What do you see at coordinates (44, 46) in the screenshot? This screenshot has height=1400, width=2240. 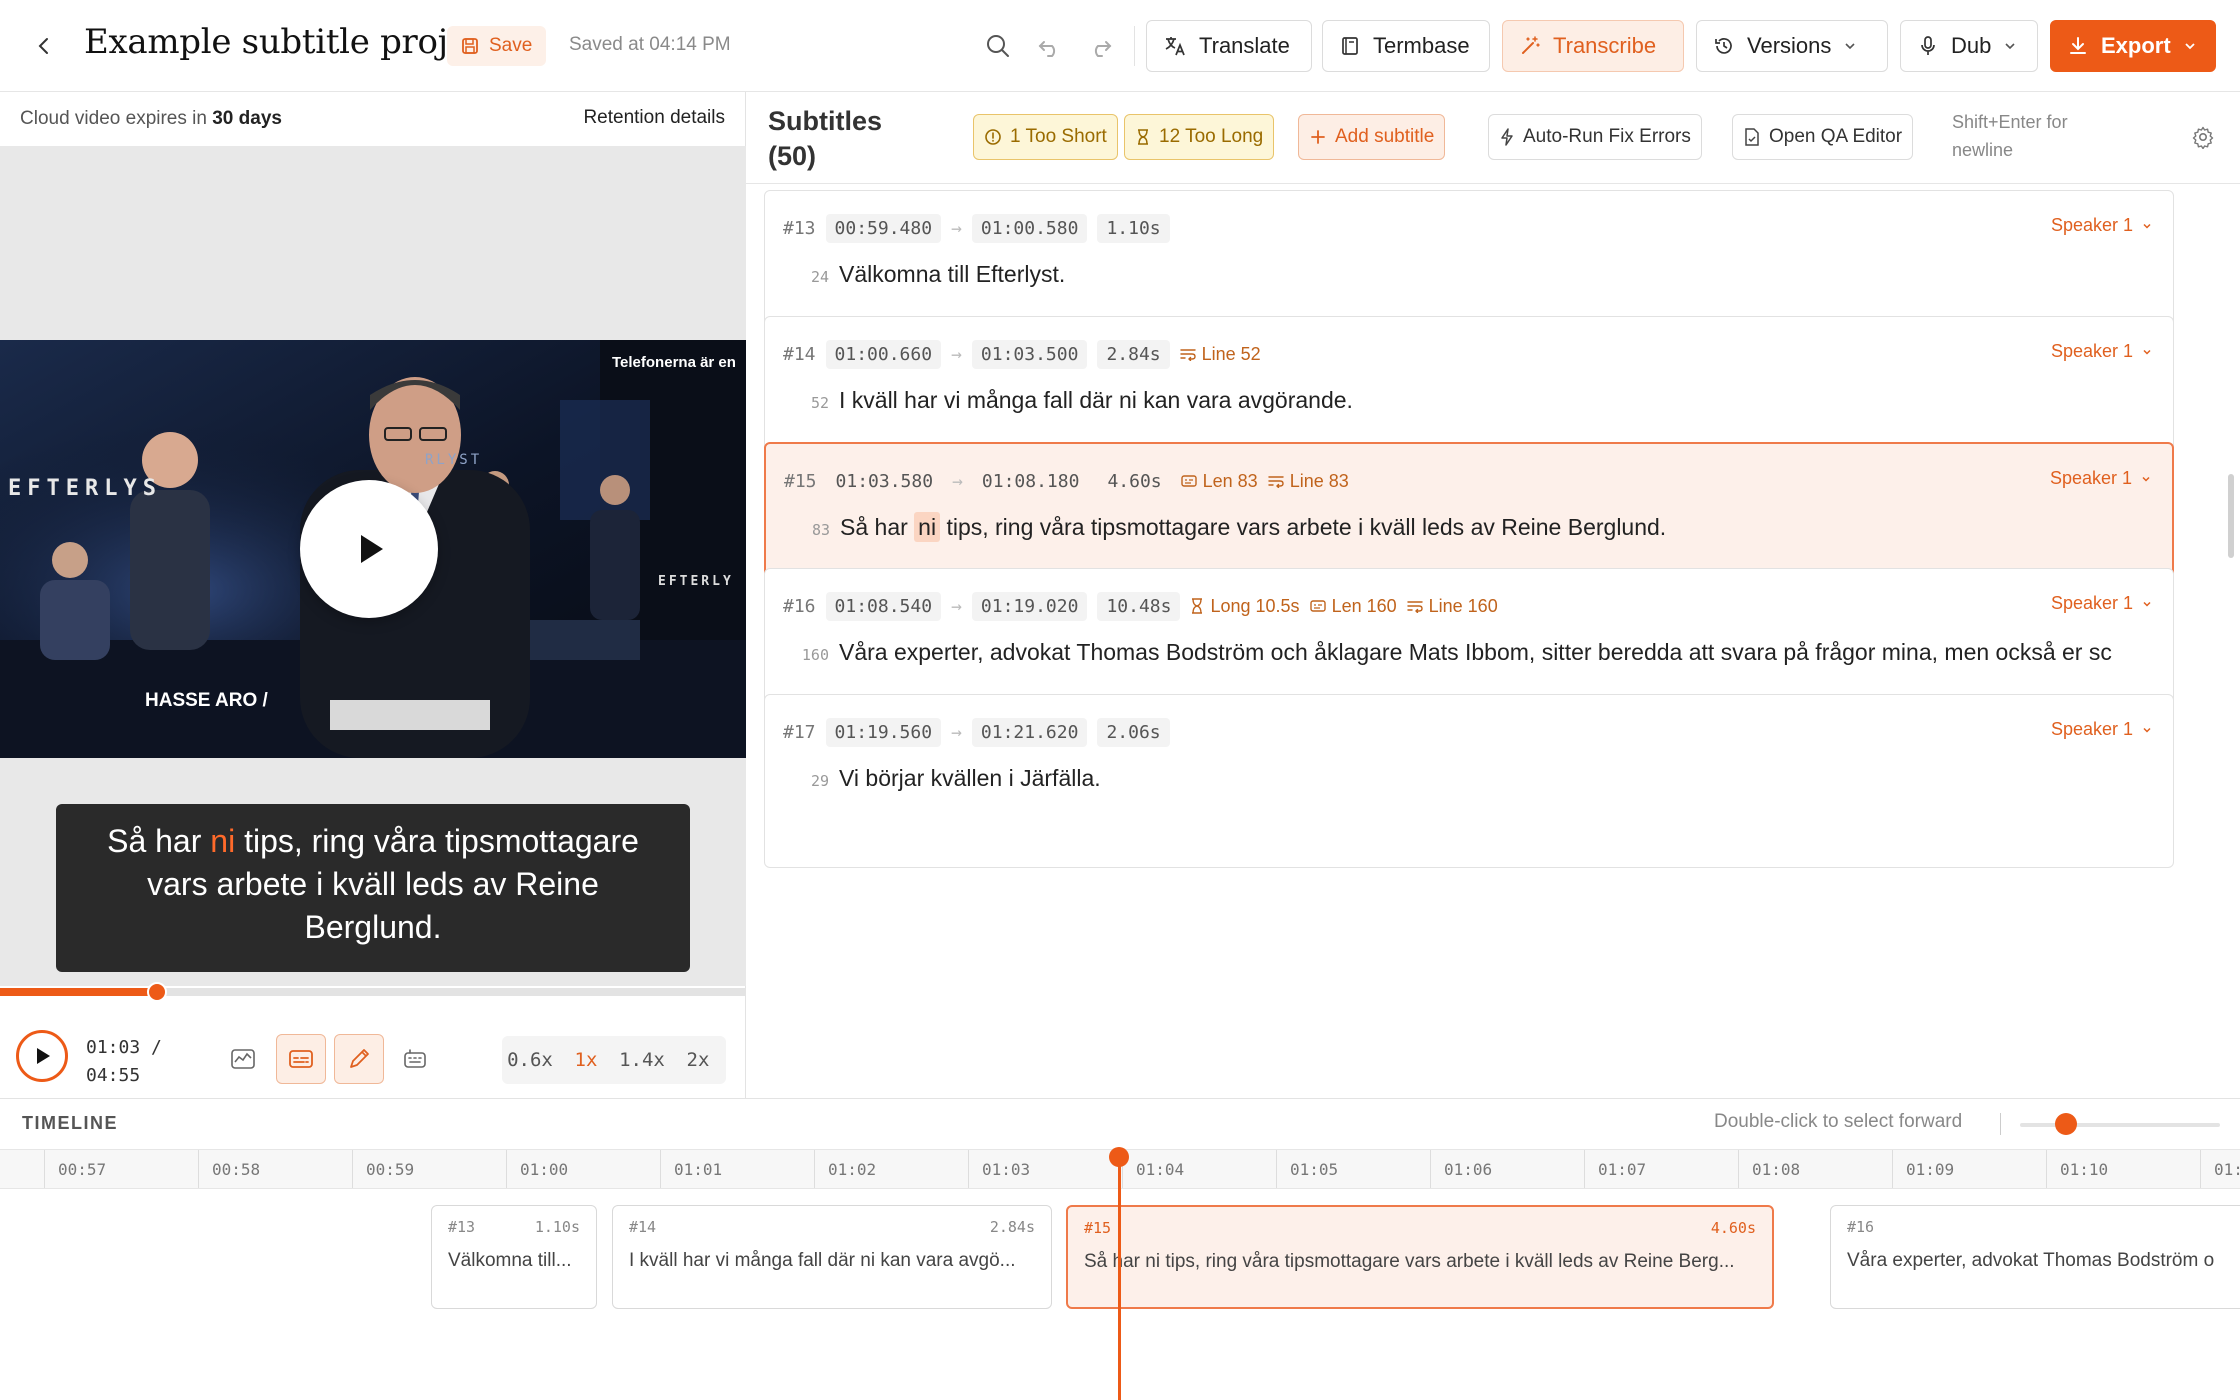 I see `back-button` at bounding box center [44, 46].